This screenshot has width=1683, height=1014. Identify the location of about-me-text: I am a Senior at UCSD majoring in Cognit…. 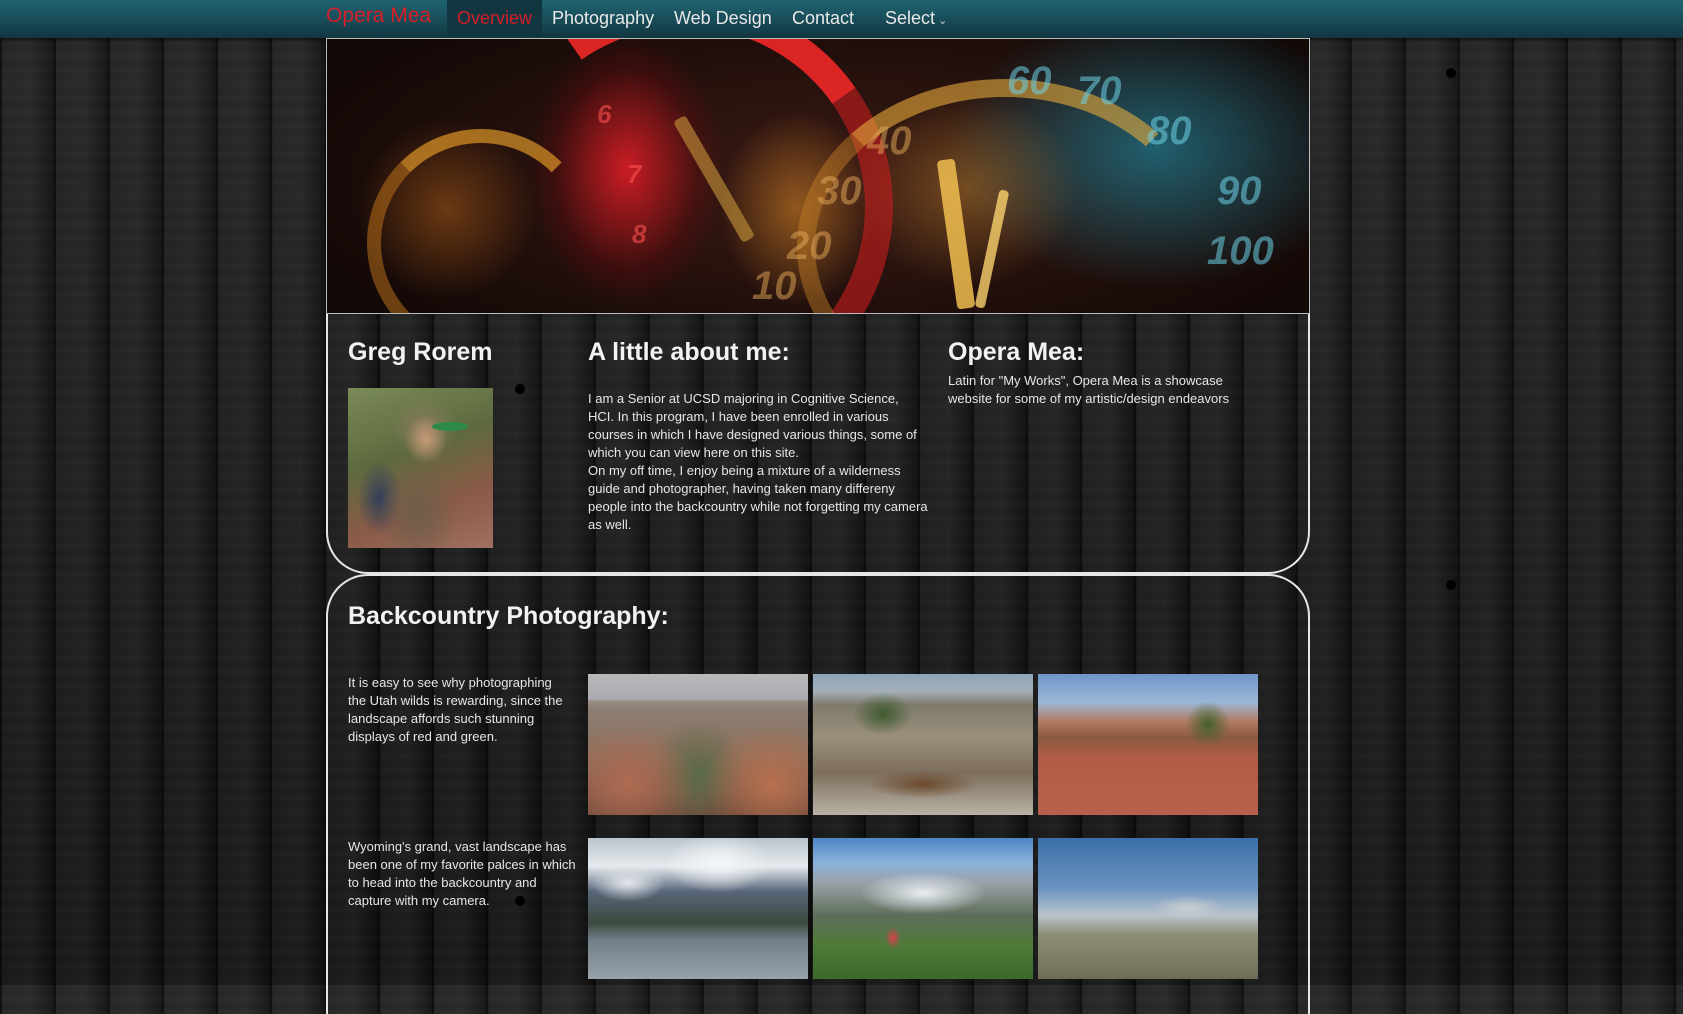
(758, 462).